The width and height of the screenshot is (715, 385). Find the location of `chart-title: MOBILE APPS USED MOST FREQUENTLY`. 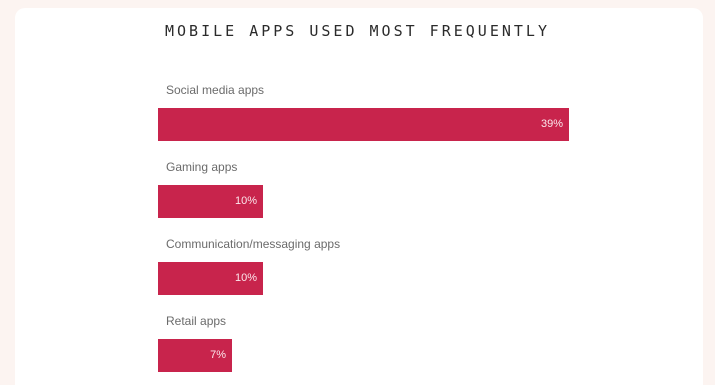

chart-title: MOBILE APPS USED MOST FREQUENTLY is located at coordinates (357, 31).